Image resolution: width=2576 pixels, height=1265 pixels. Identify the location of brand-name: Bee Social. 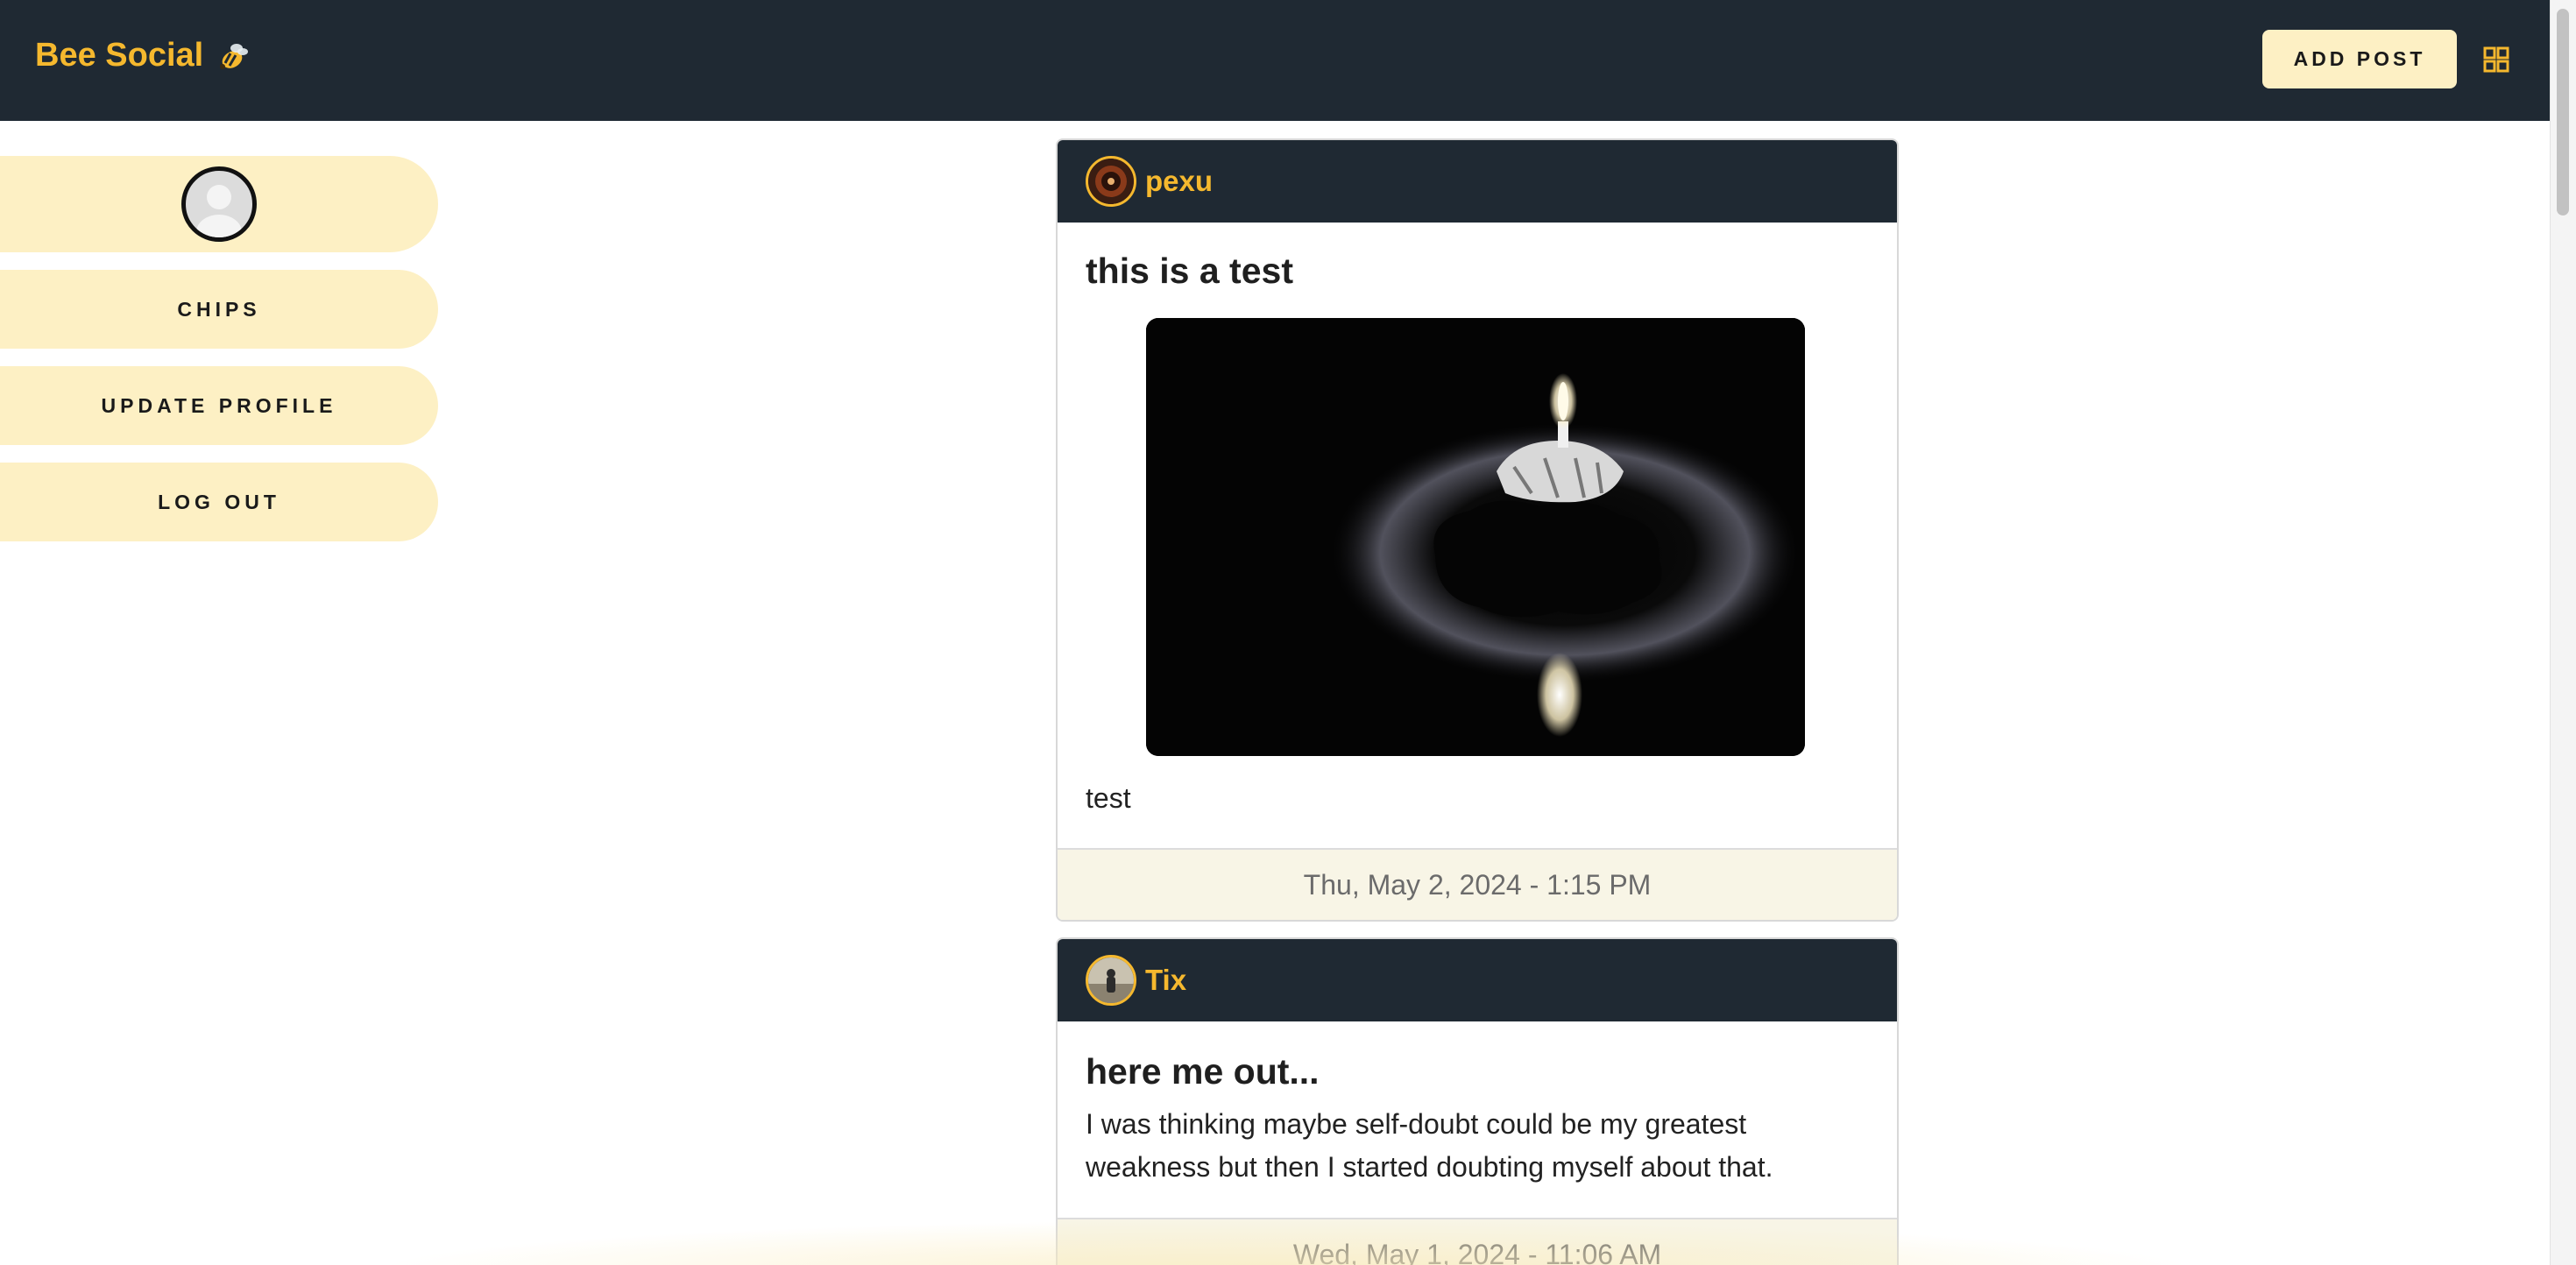
(119, 56).